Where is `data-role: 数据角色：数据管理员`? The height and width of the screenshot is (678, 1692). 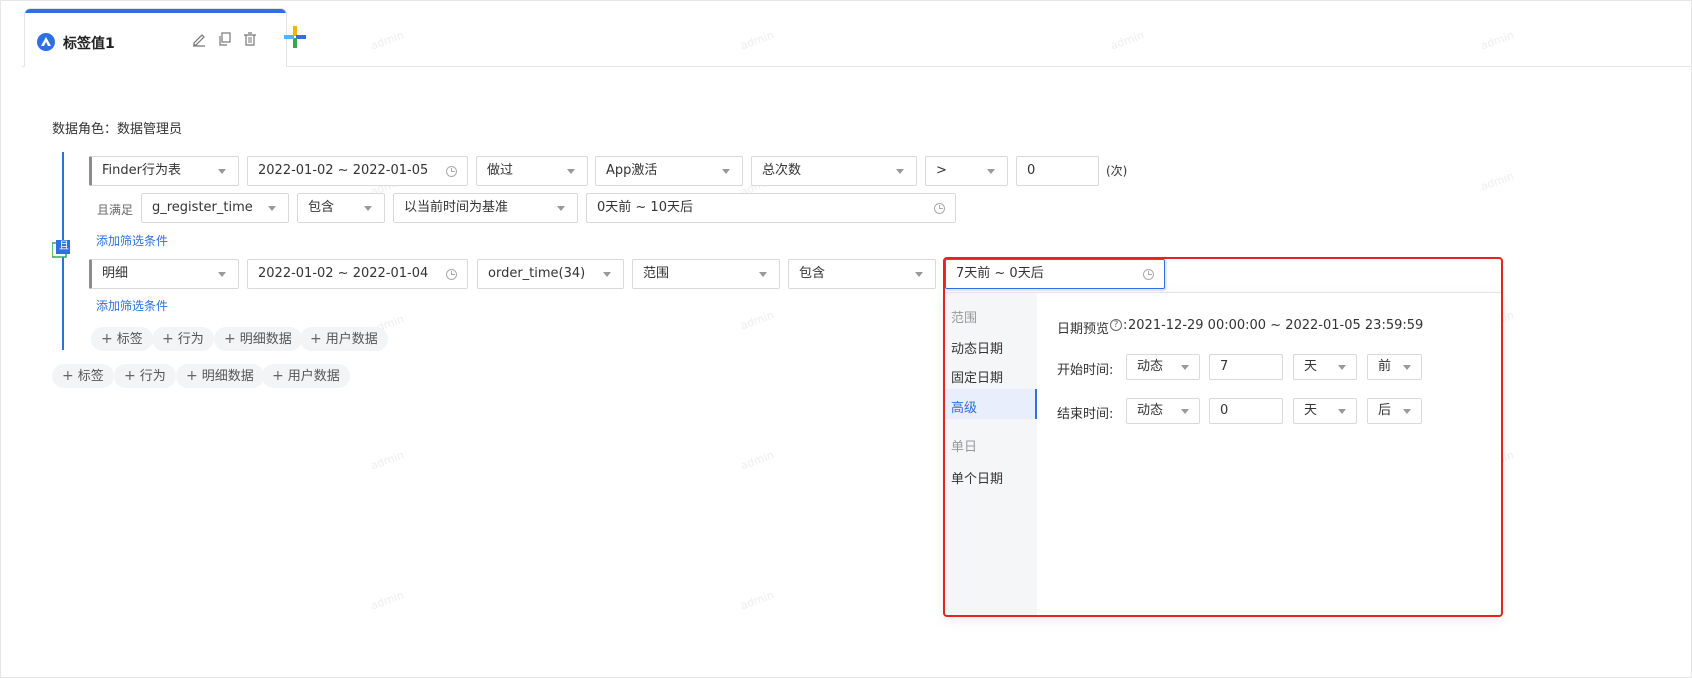
data-role: 数据角色：数据管理员 is located at coordinates (117, 127).